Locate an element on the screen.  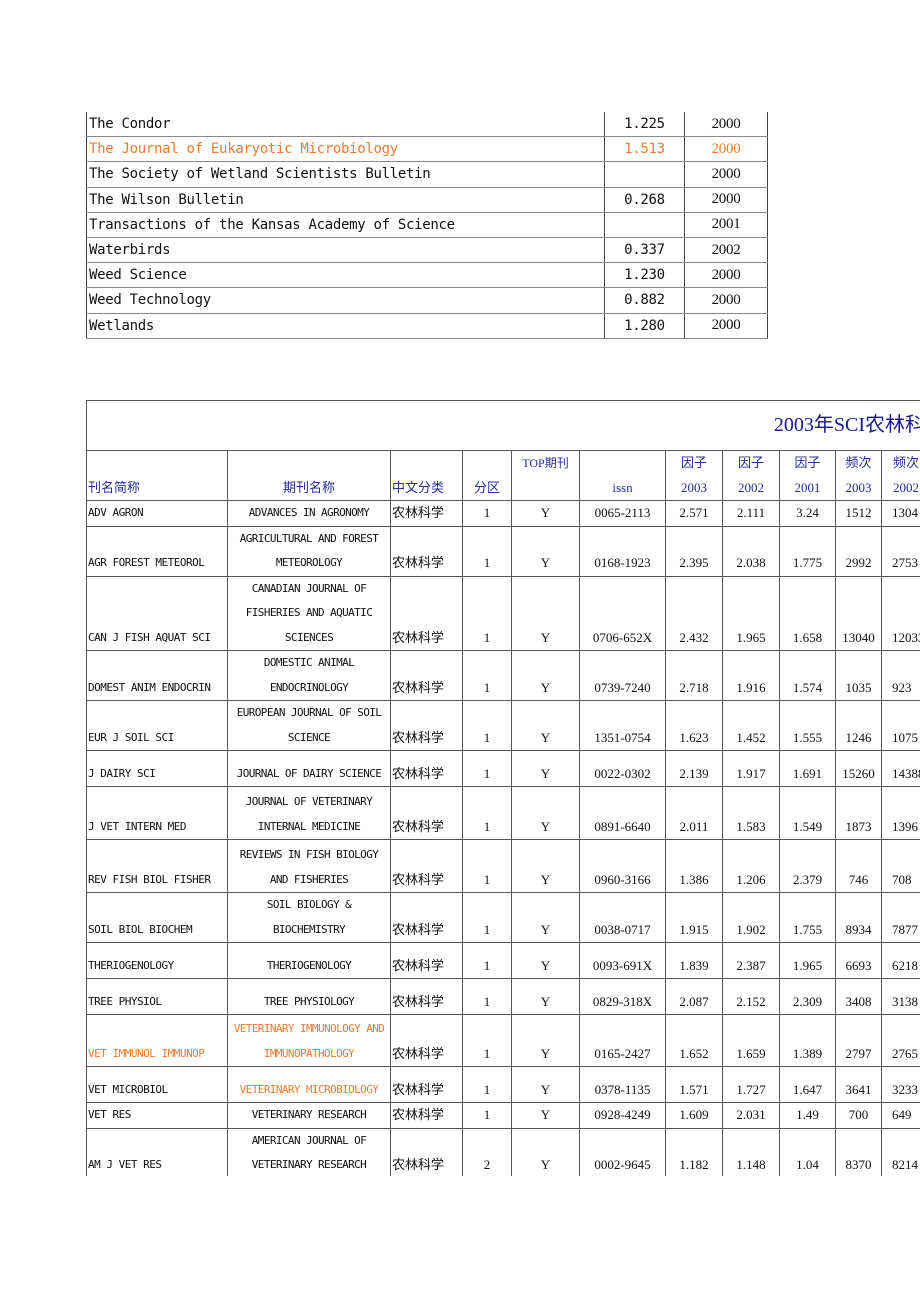
abbr-cell: DOMEST ANIM ENDOCRIN is located at coordinates (157, 675).